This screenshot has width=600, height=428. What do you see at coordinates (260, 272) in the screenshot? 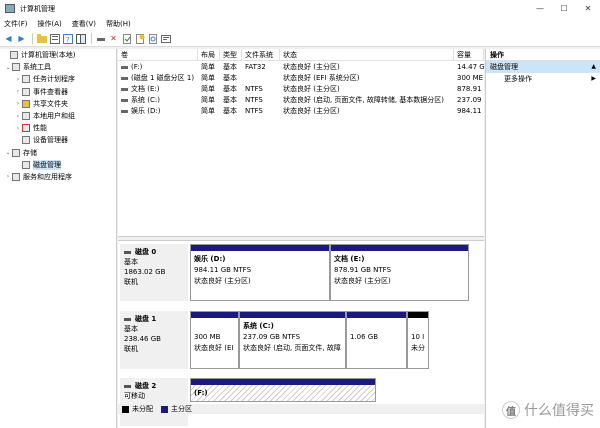
I see `partition: 娱乐 (D:) 984.11 GB NTFS 状态良好 (主分区)` at bounding box center [260, 272].